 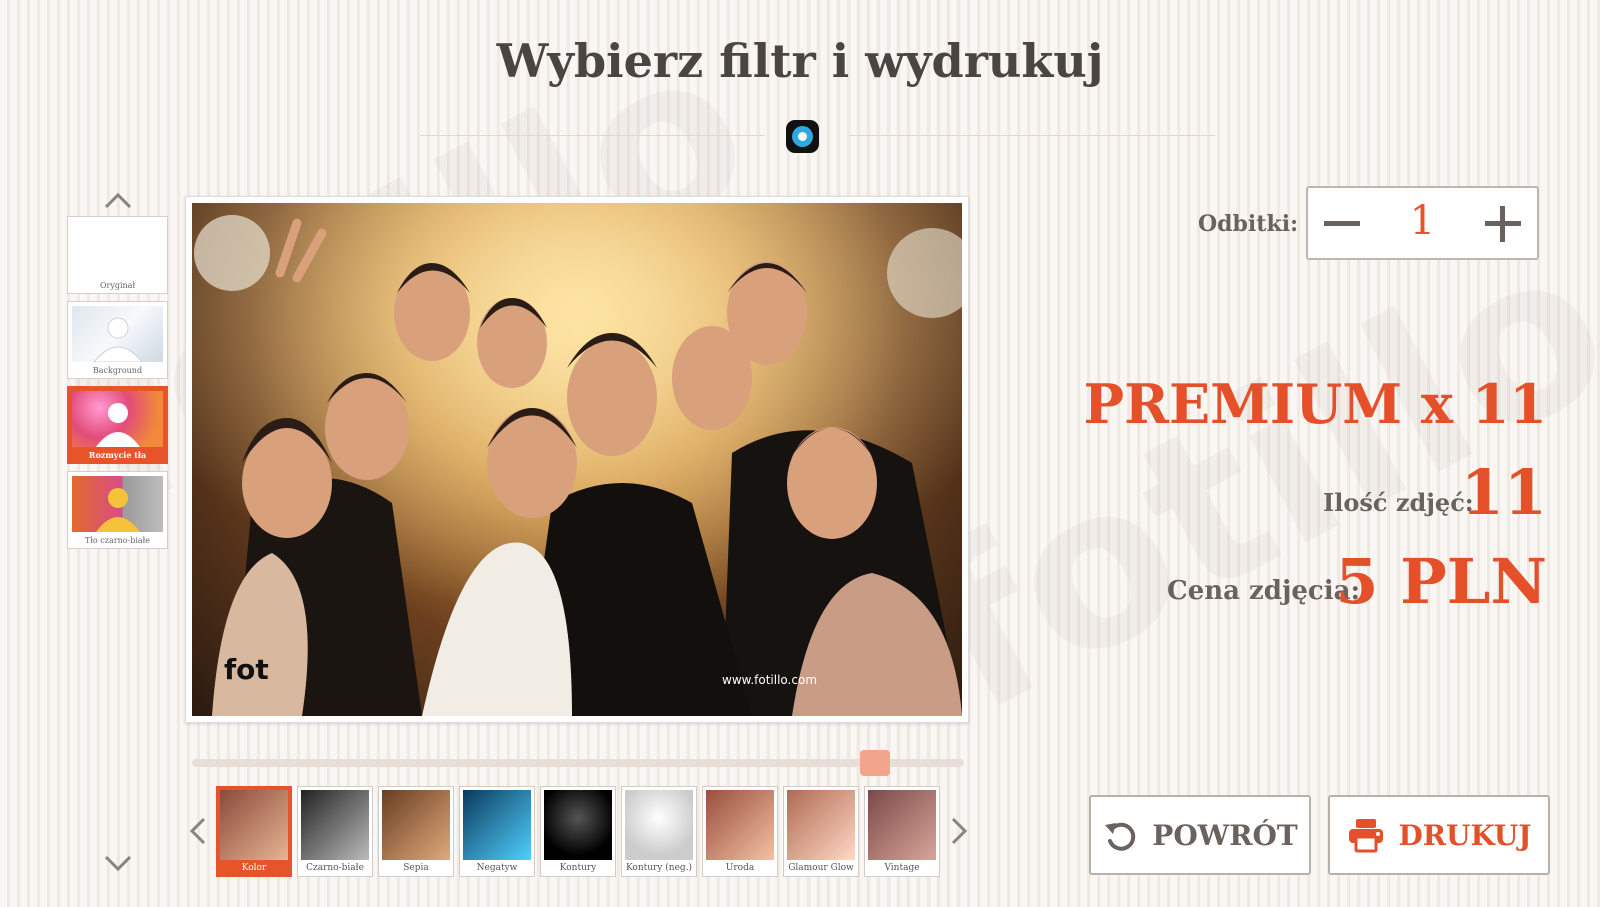 What do you see at coordinates (1502, 223) in the screenshot?
I see `plus-icon` at bounding box center [1502, 223].